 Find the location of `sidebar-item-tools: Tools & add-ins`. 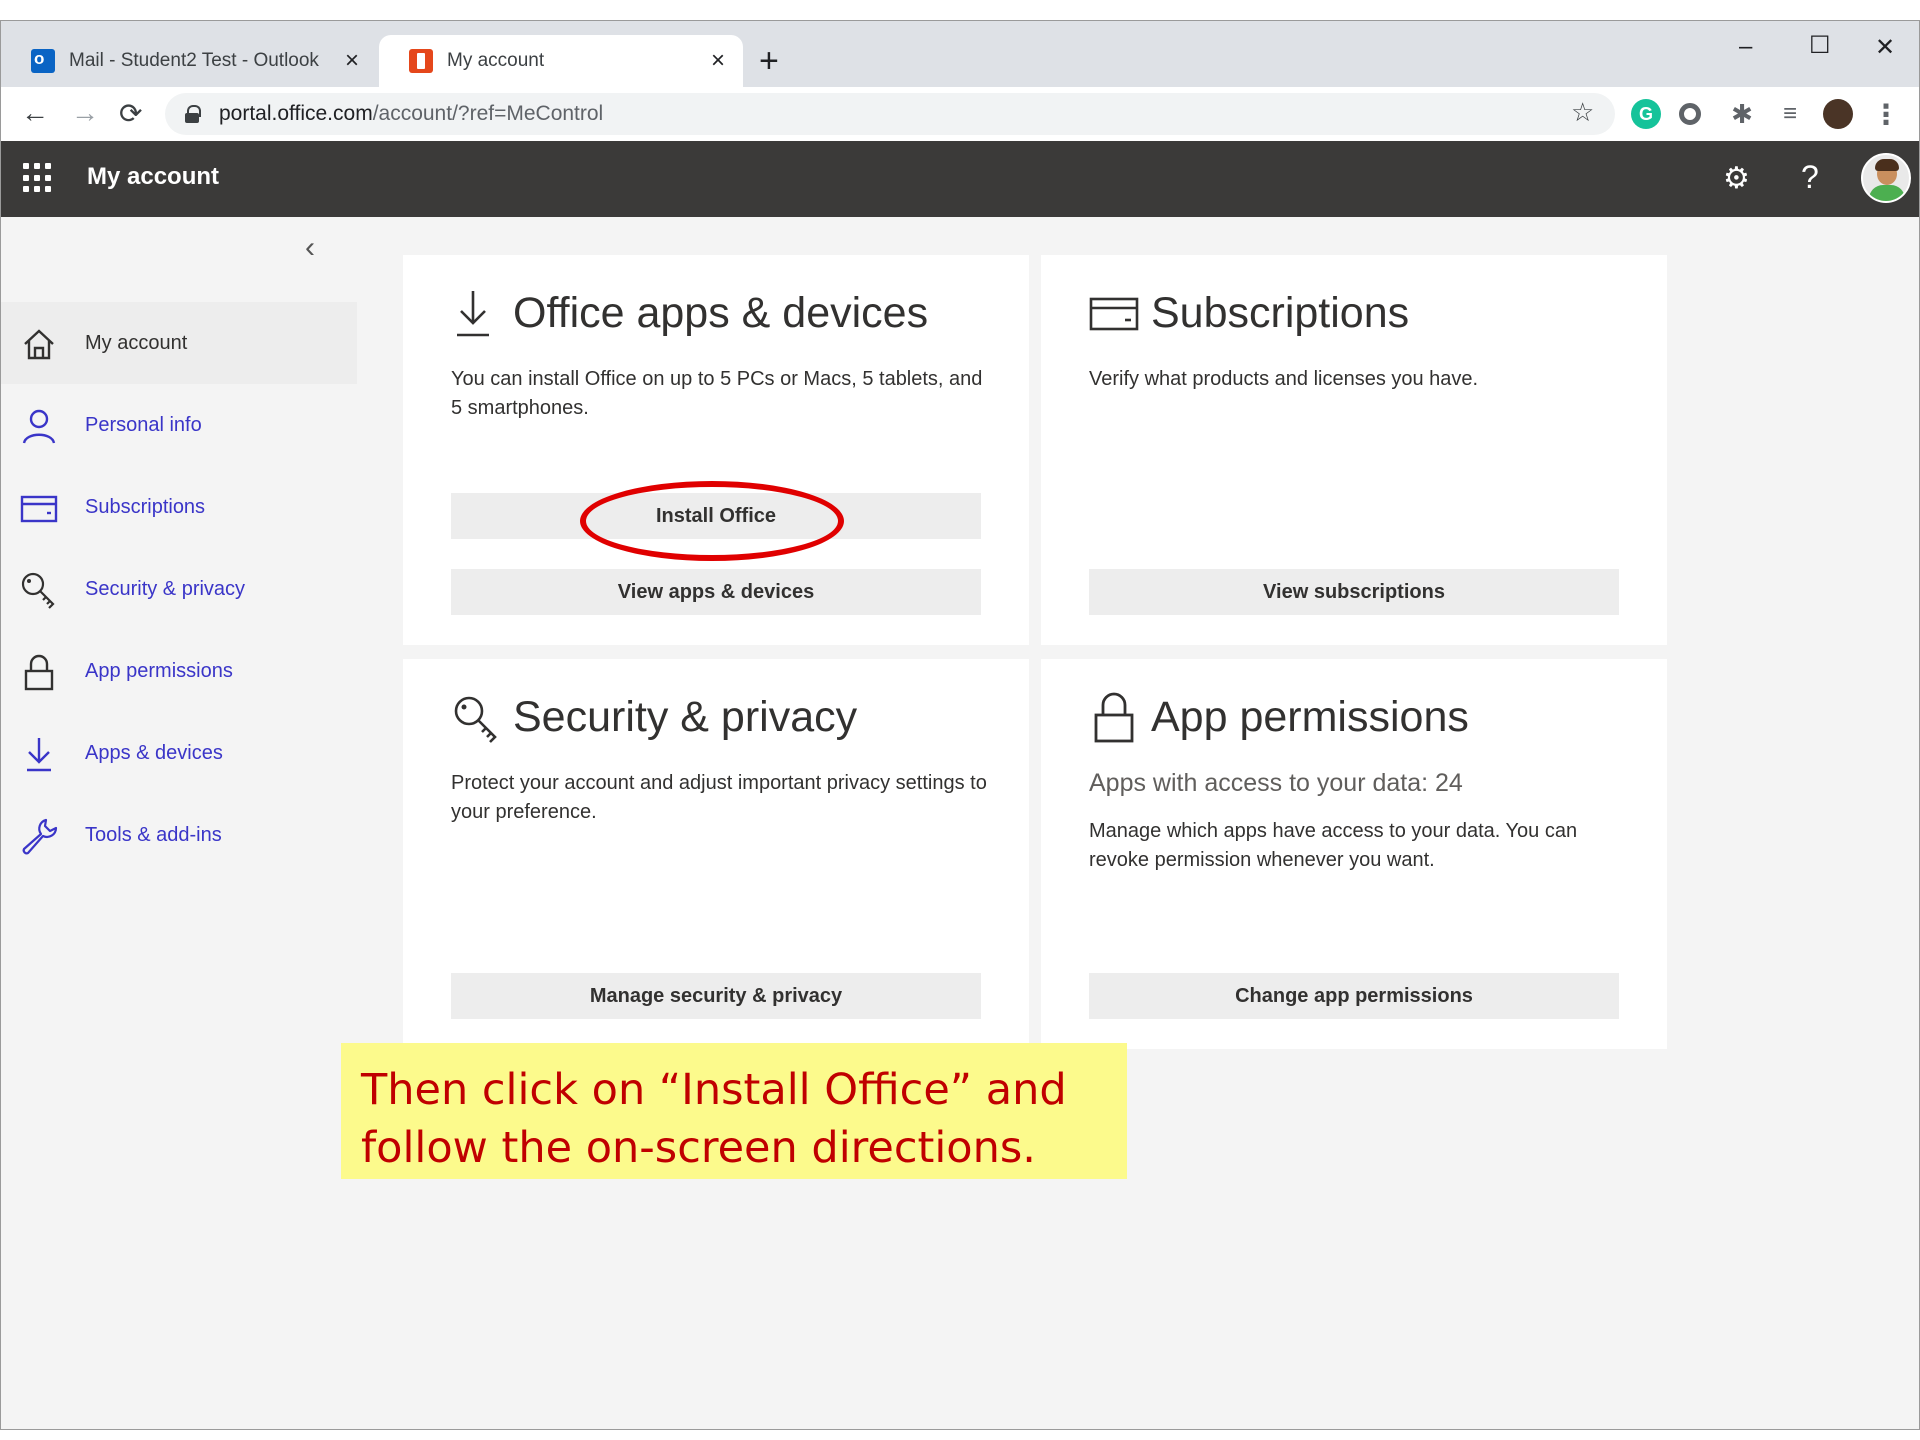

sidebar-item-tools: Tools & add-ins is located at coordinates (179, 835).